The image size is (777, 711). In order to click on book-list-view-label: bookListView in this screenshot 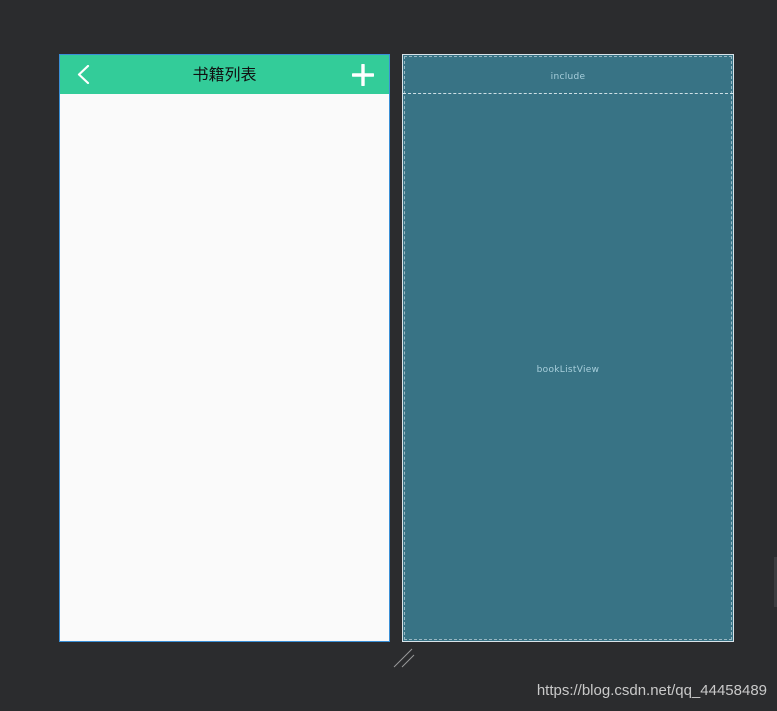, I will do `click(568, 370)`.